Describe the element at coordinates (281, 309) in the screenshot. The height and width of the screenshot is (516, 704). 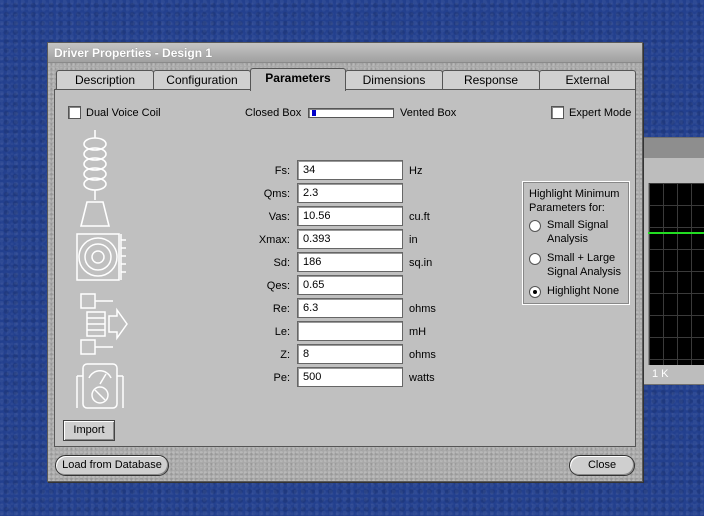
I see `param-label-re: Re:` at that location.